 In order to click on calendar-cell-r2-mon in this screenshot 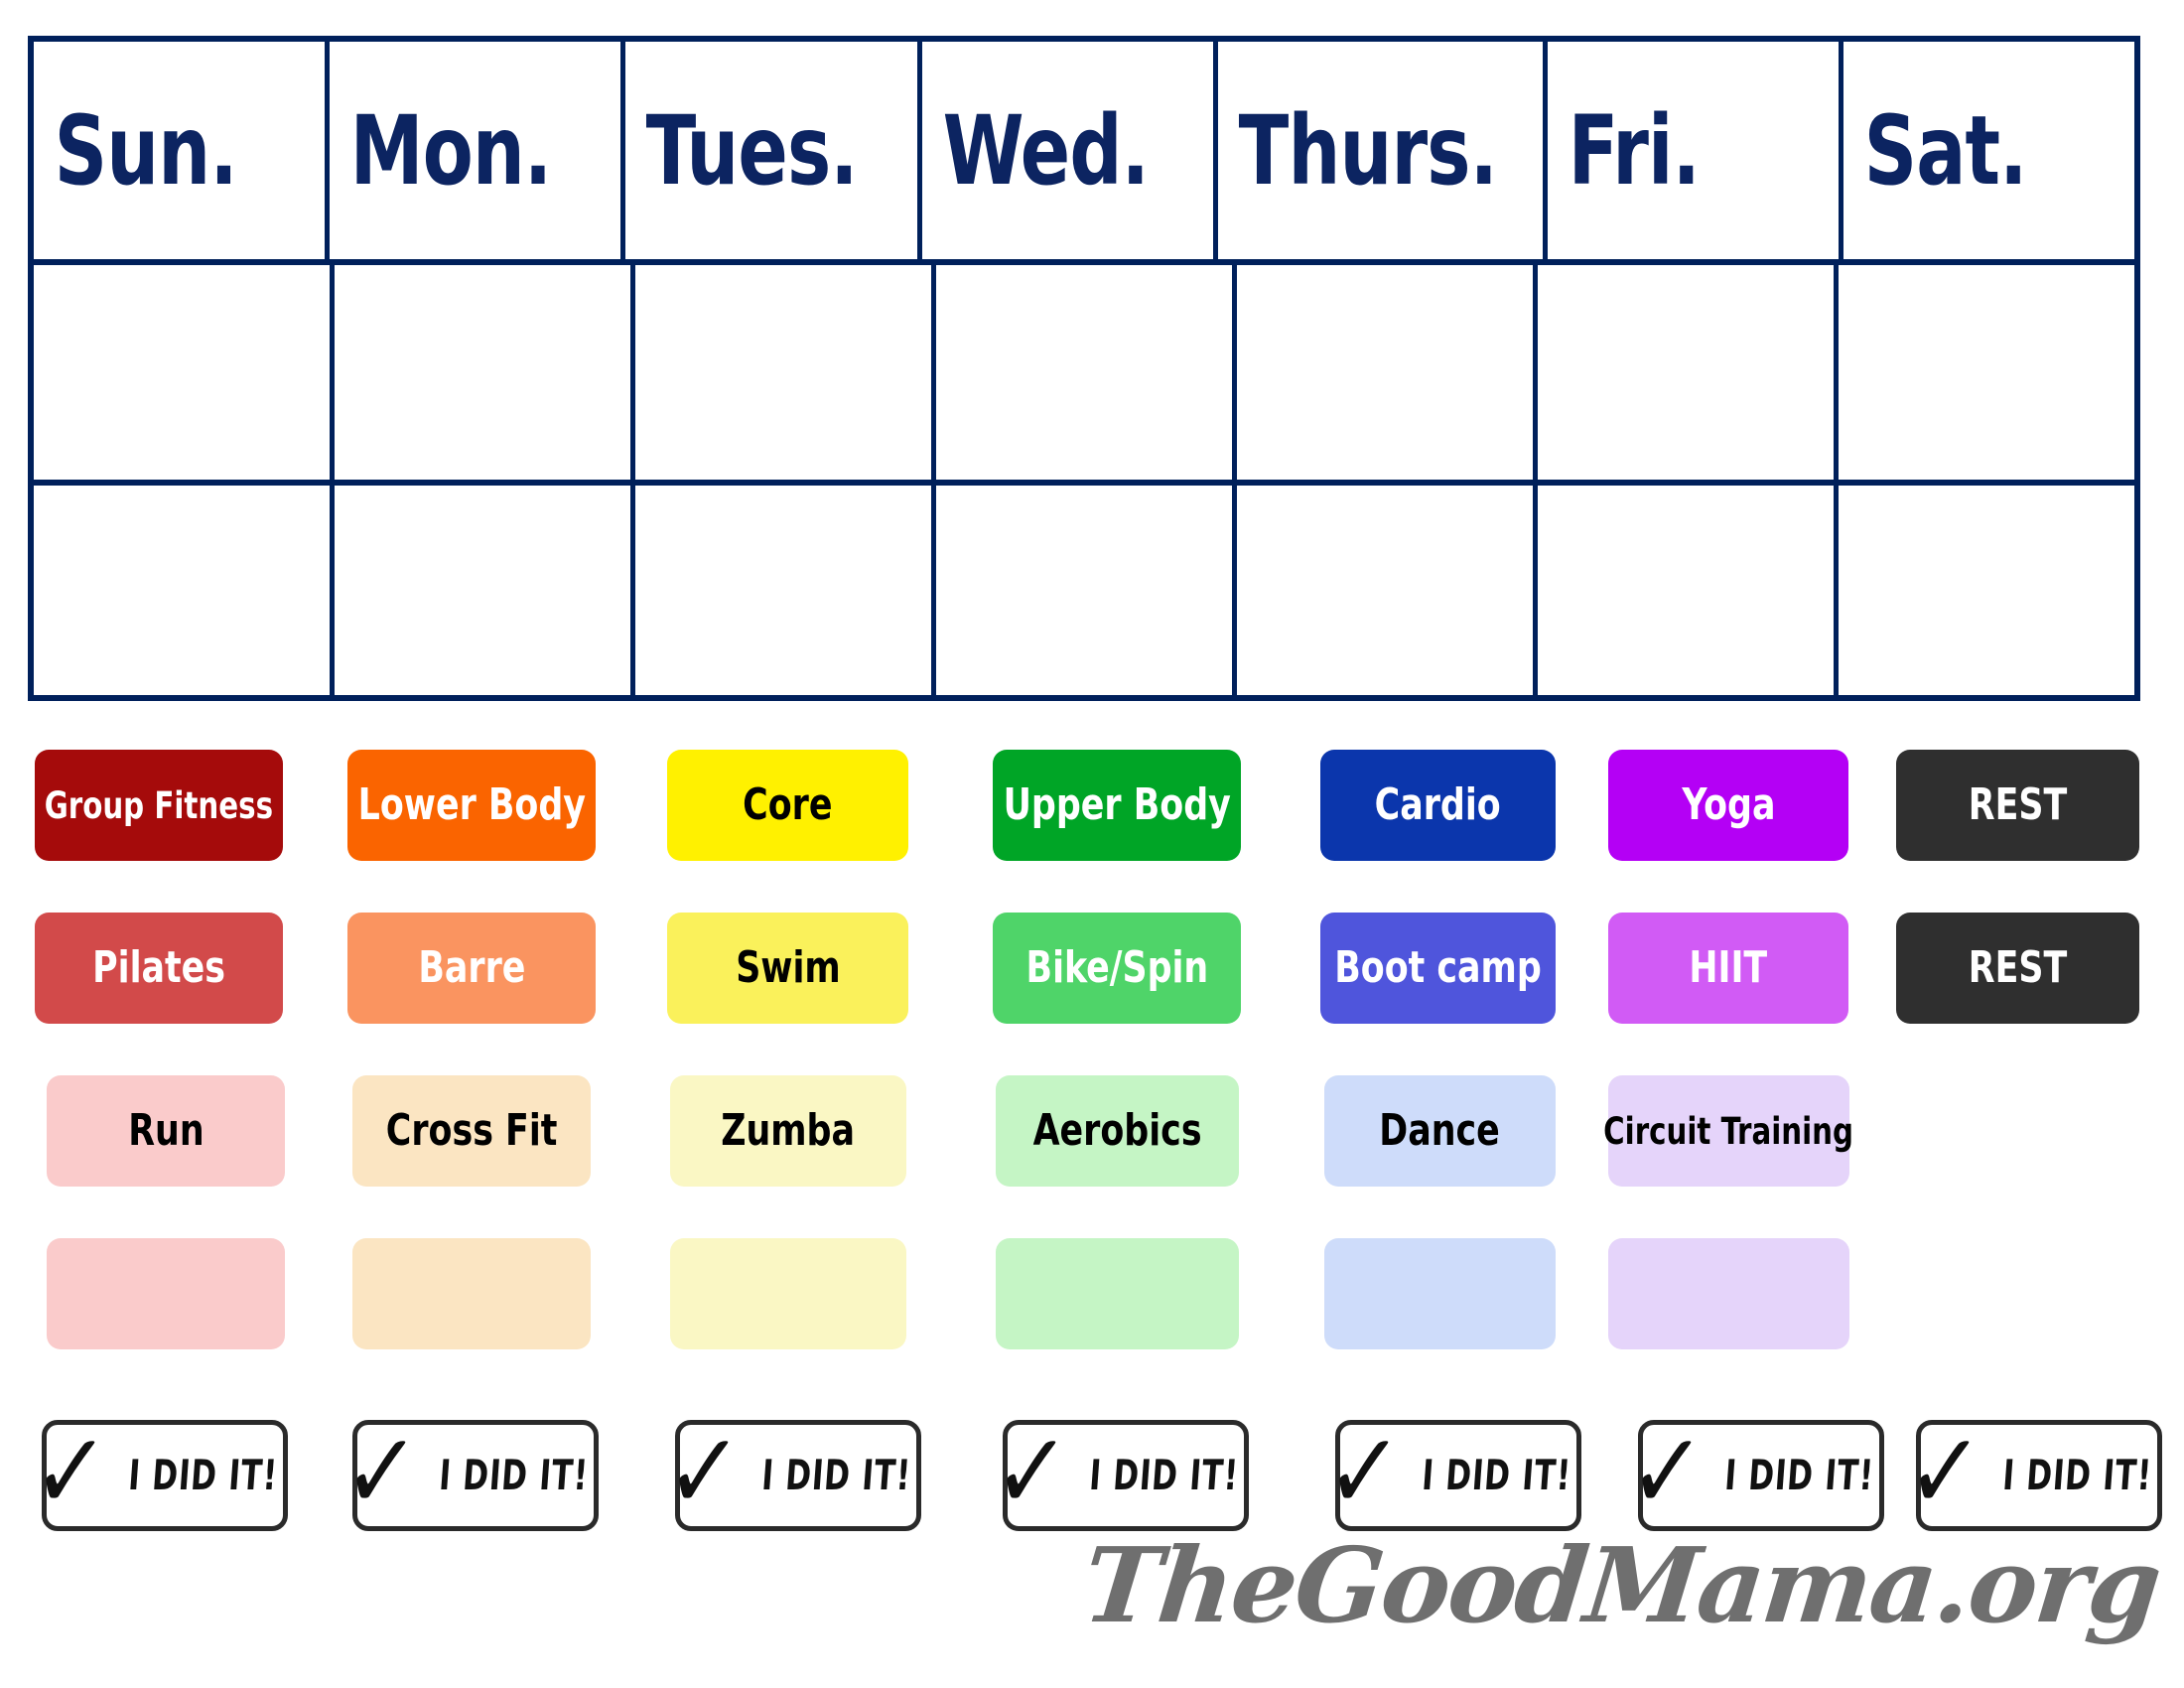, I will do `click(480, 590)`.